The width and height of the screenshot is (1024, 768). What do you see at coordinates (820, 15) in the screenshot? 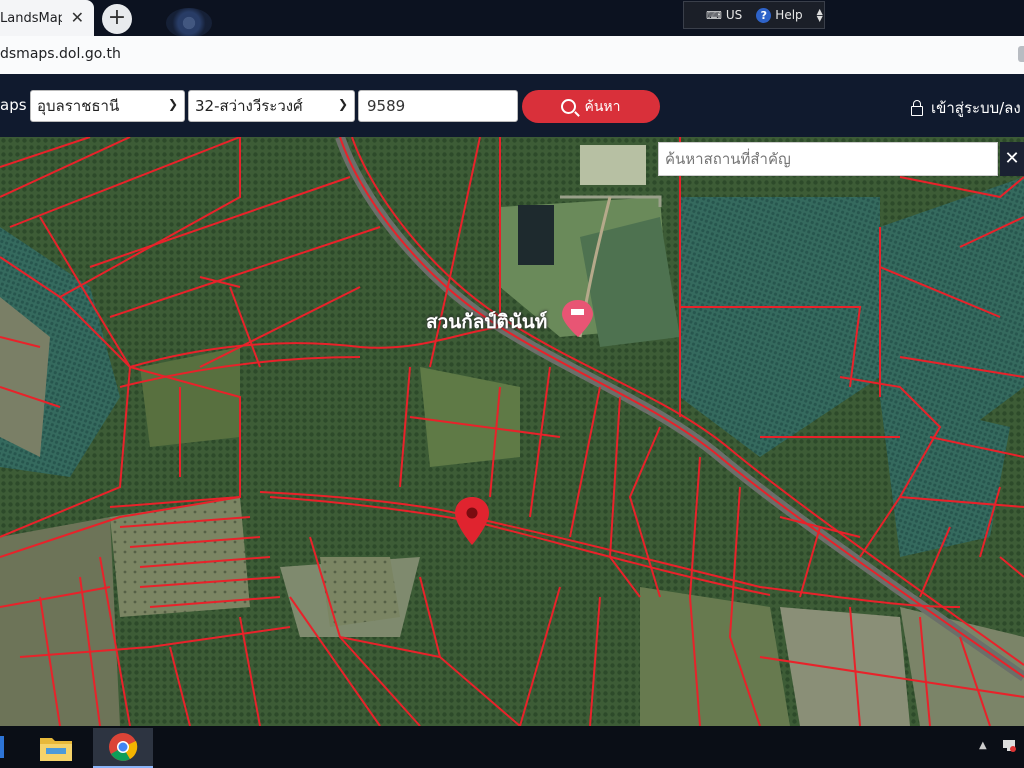
I see `language-bar-options-icon: ▲ ▼` at bounding box center [820, 15].